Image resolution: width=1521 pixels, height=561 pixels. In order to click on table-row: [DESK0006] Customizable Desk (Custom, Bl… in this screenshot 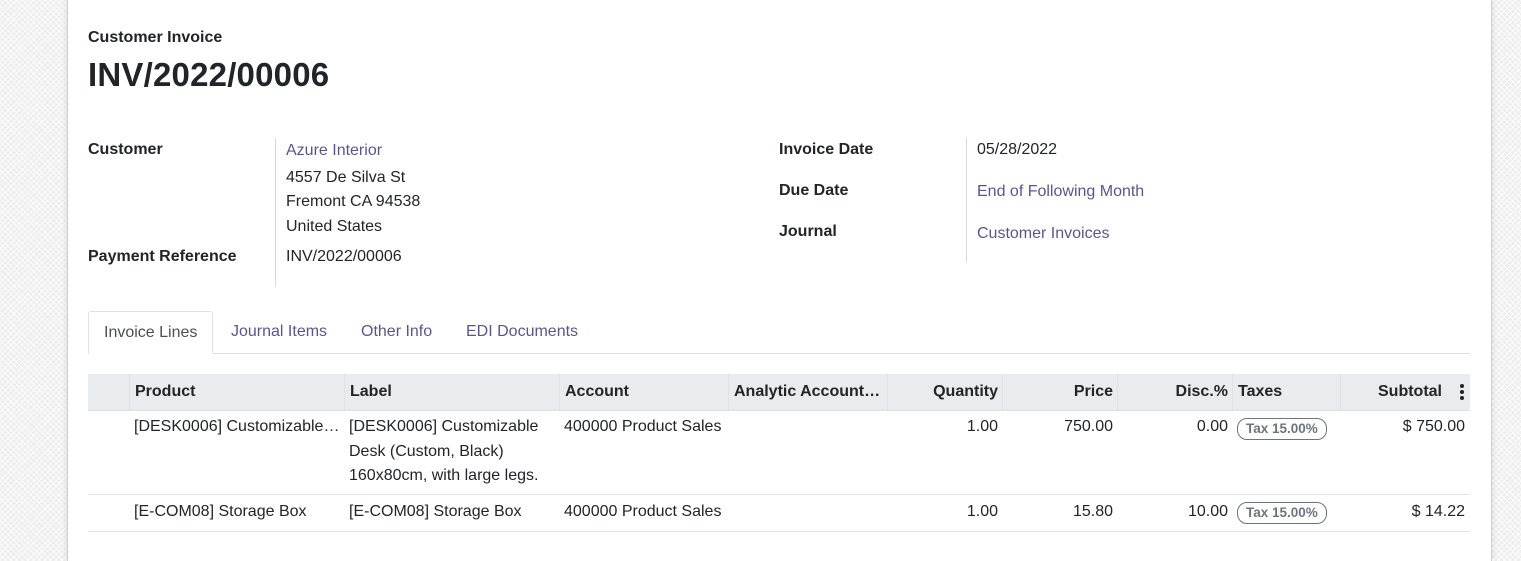, I will do `click(779, 453)`.